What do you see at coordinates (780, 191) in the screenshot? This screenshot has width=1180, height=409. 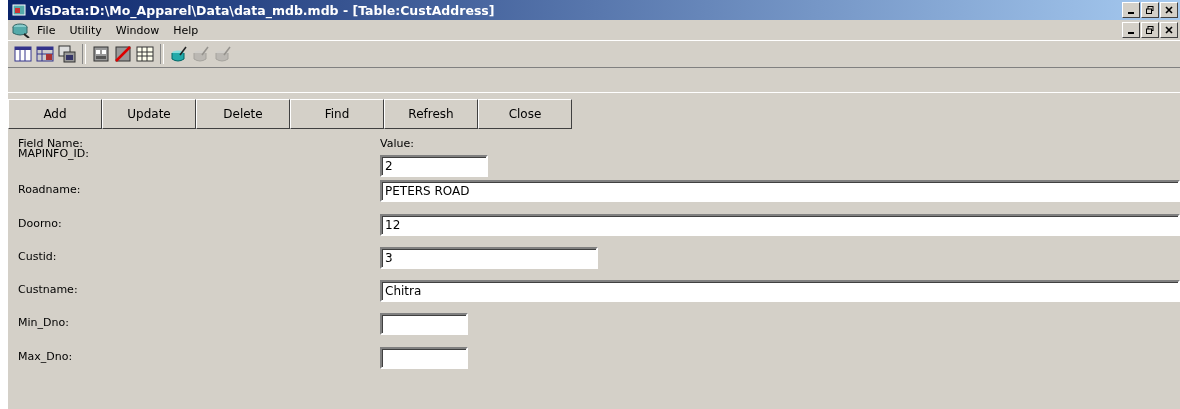 I see `value-field: PETERS ROAD` at bounding box center [780, 191].